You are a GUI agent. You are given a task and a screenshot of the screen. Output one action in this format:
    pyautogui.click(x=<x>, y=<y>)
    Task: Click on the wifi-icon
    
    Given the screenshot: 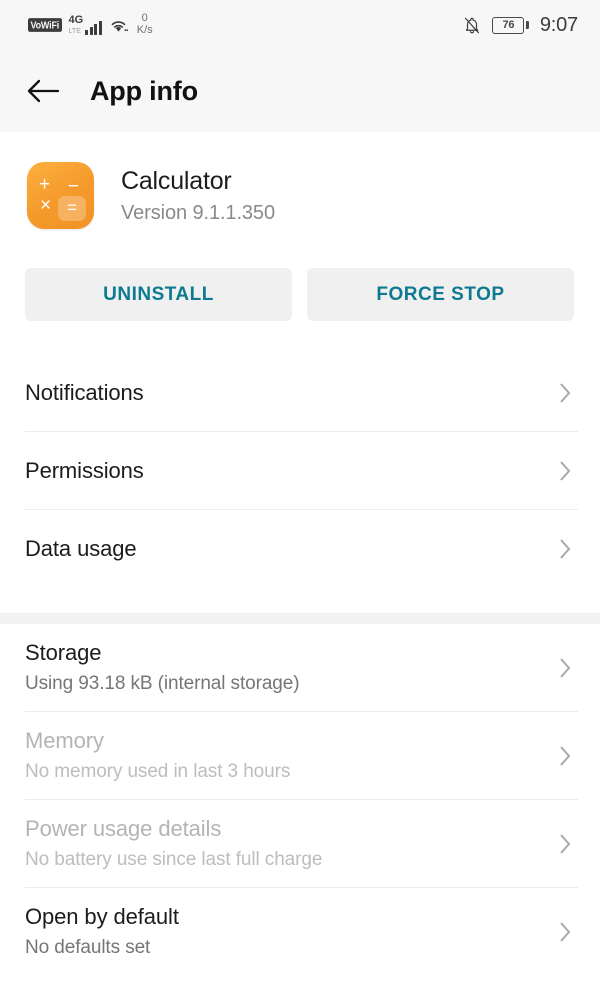 What is the action you would take?
    pyautogui.click(x=118, y=25)
    